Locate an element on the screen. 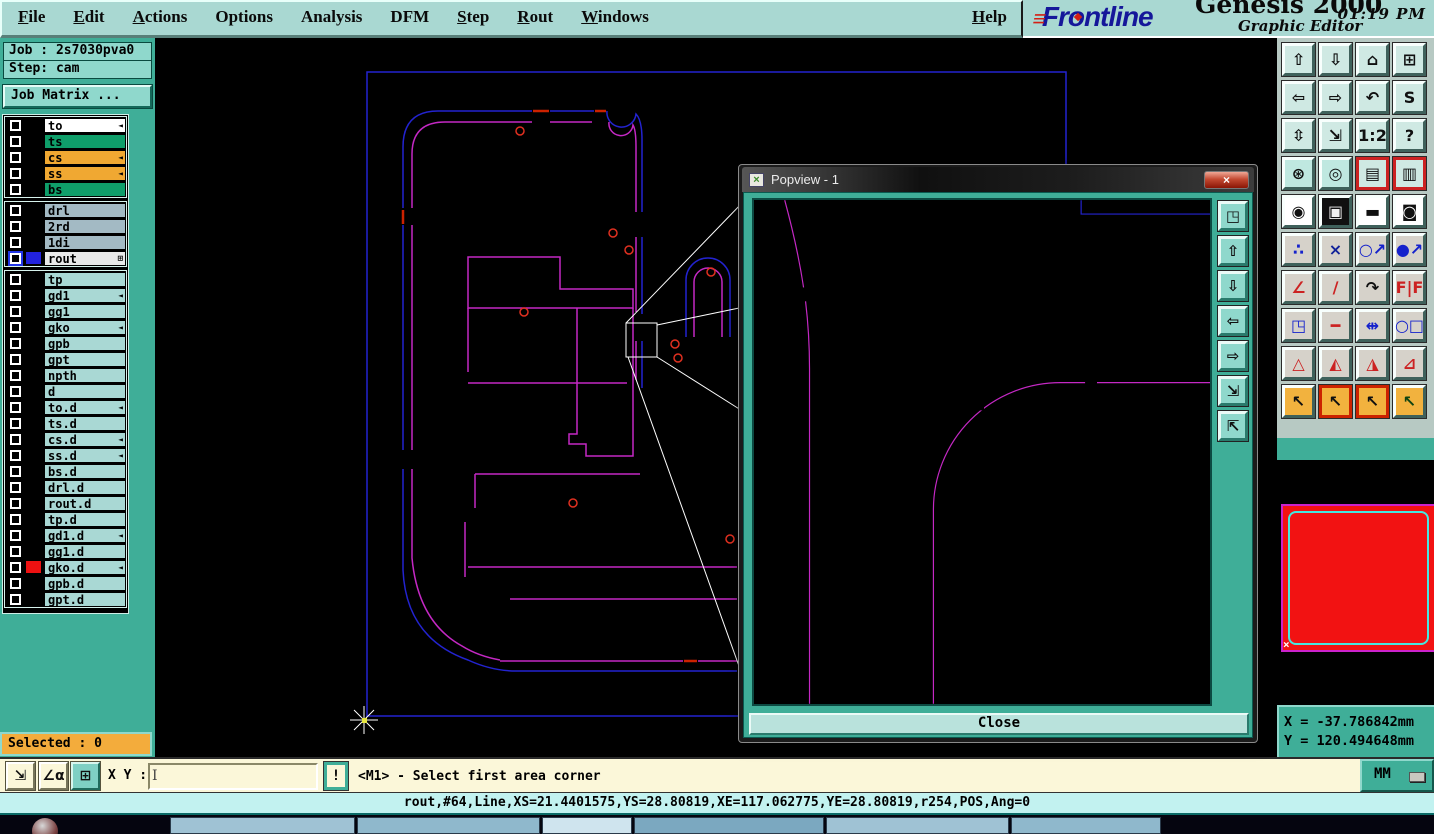 The height and width of the screenshot is (834, 1434). previous-view-button: ↶ is located at coordinates (1372, 97).